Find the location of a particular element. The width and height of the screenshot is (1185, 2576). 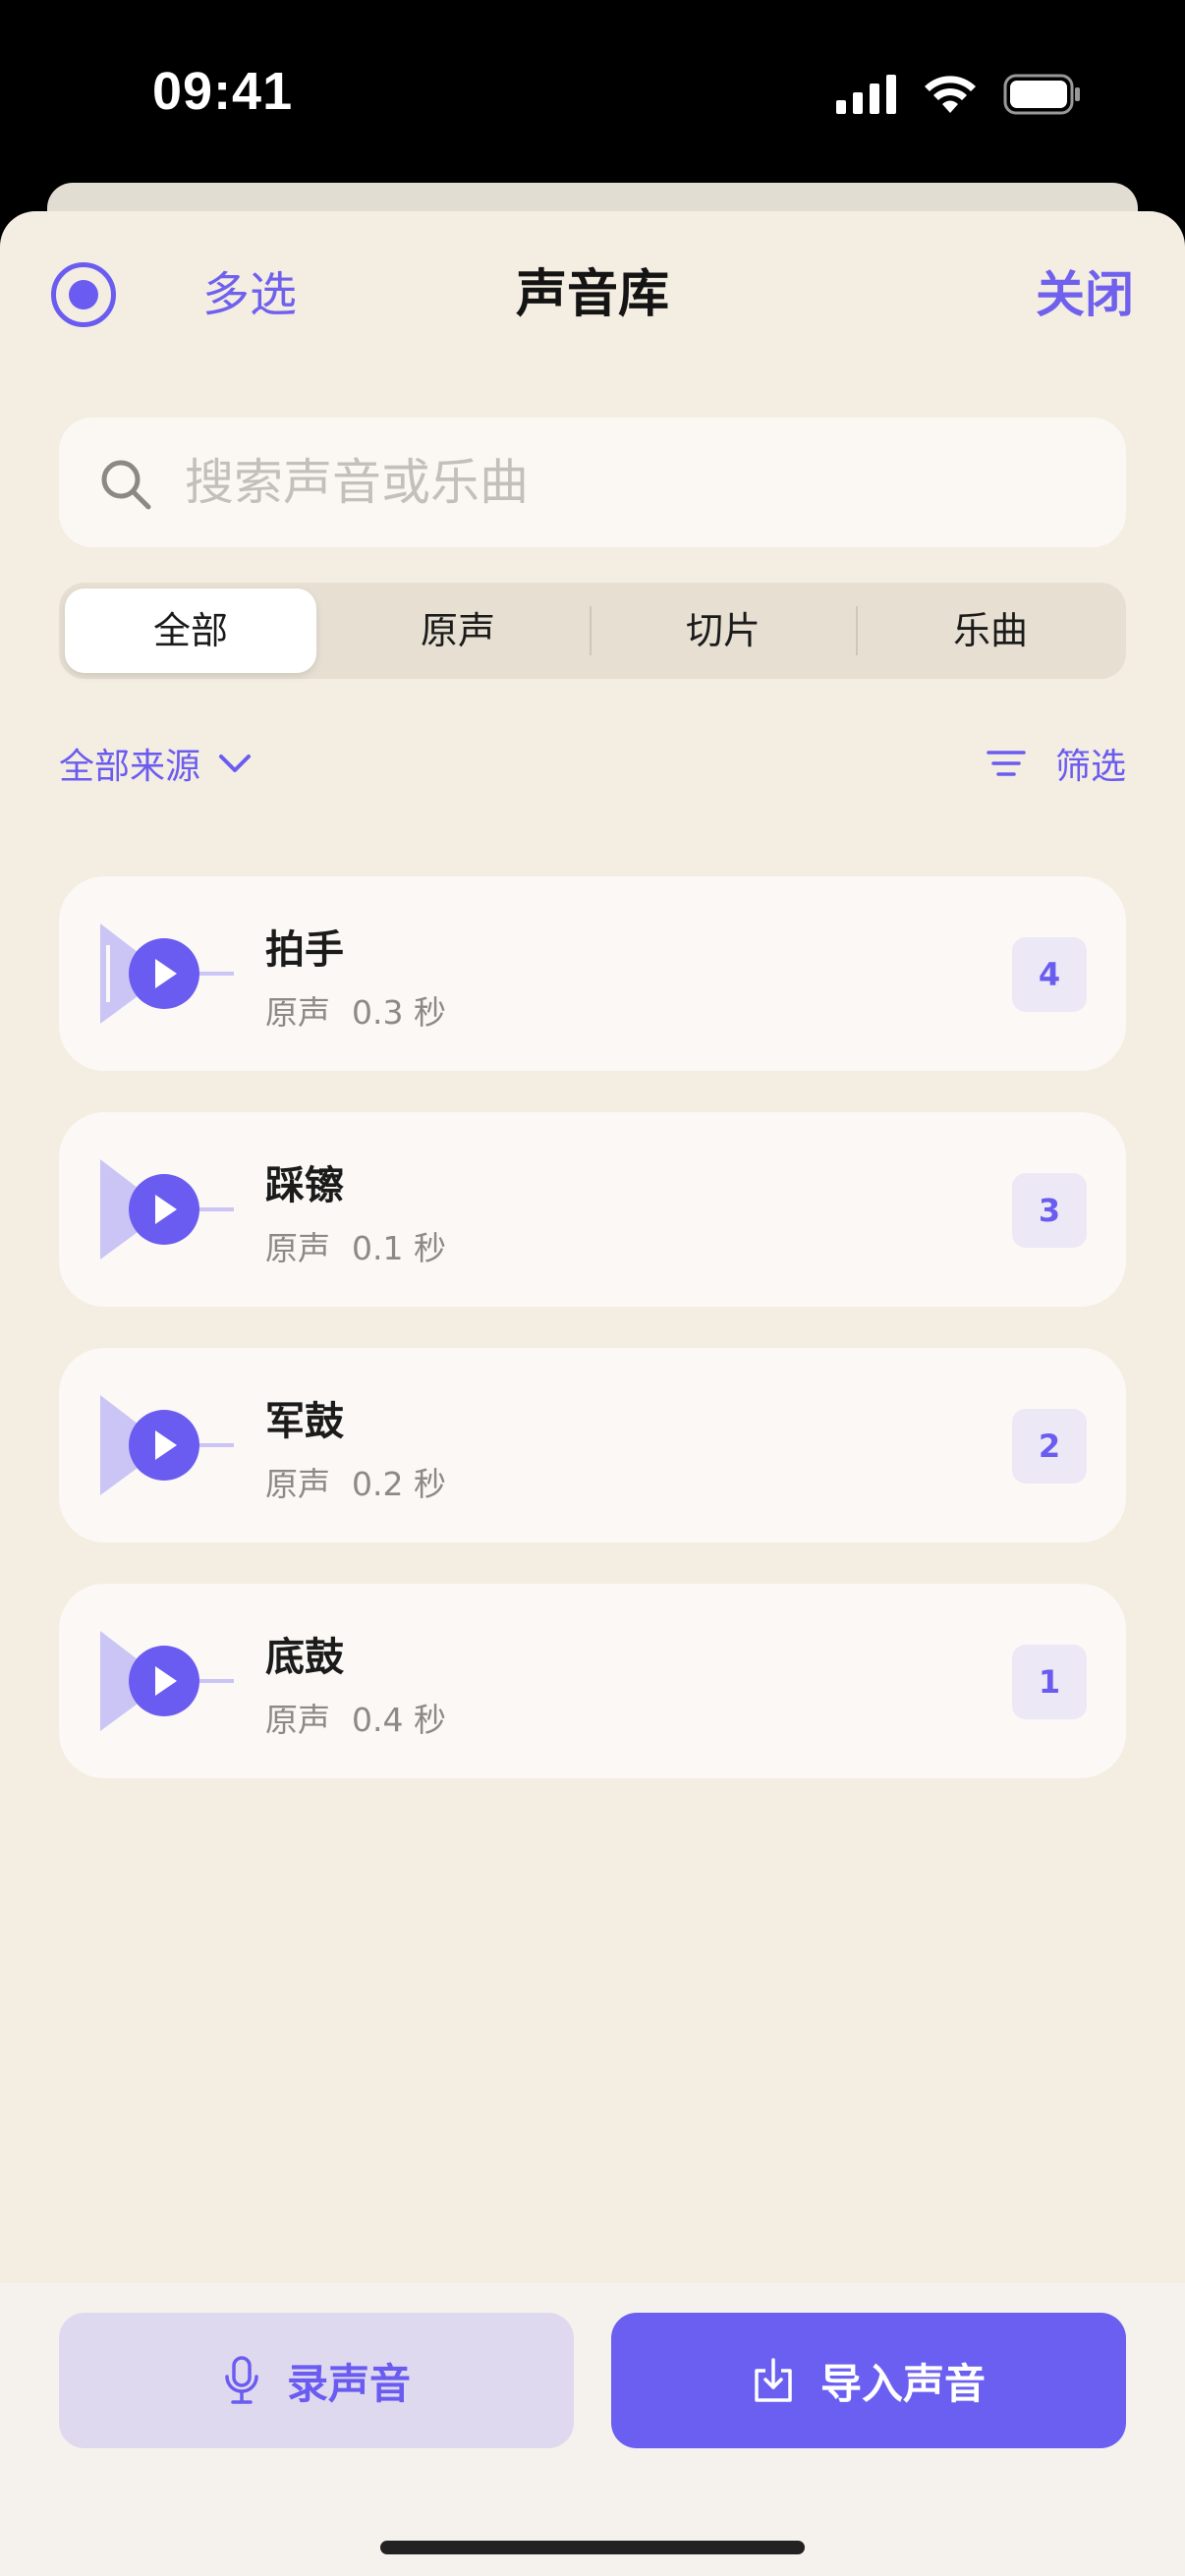

status-icons is located at coordinates (958, 94).